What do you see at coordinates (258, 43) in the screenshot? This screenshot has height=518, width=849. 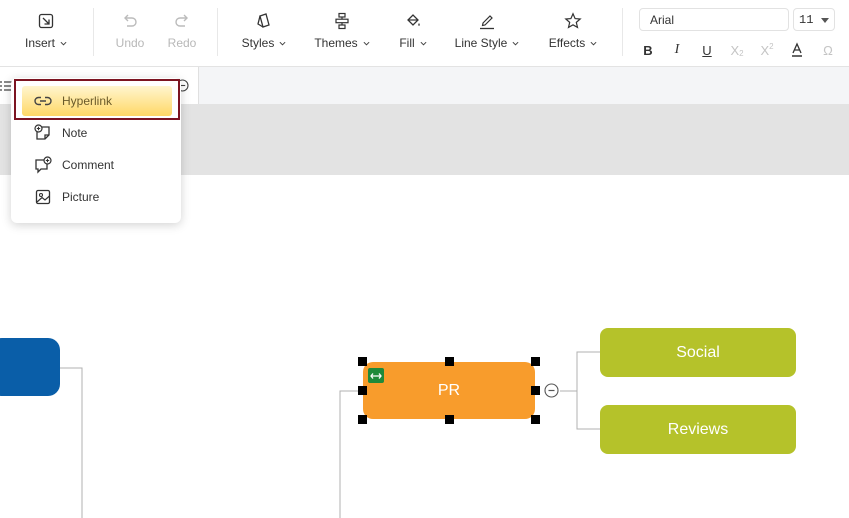 I see `styles-label: Styles` at bounding box center [258, 43].